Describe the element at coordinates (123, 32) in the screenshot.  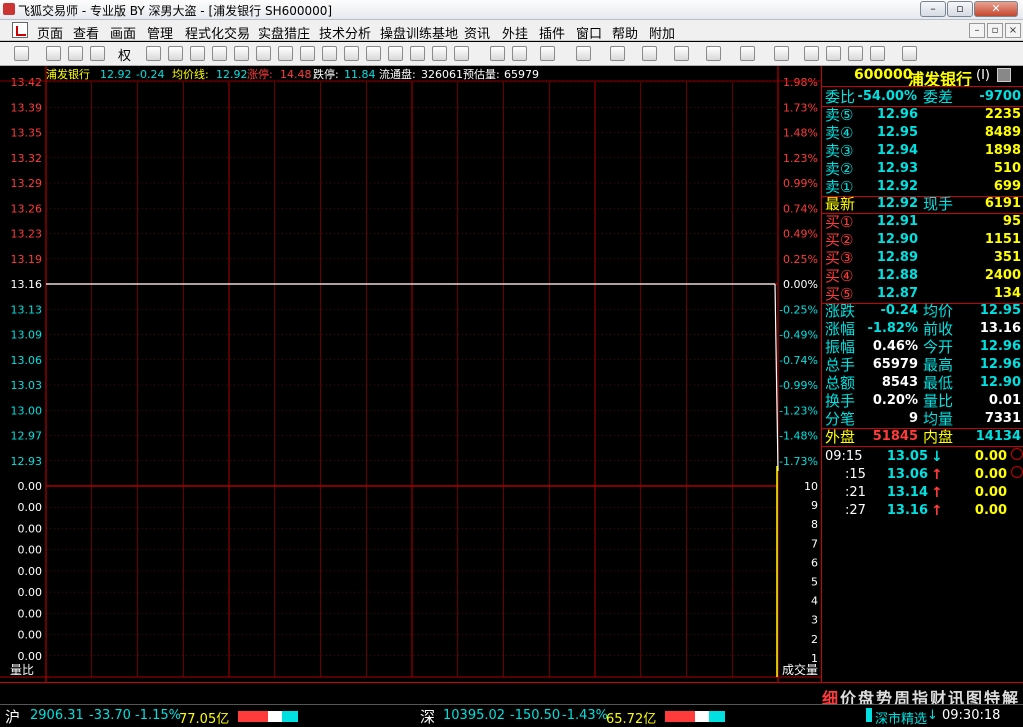
I see `menu-screen: 画面` at that location.